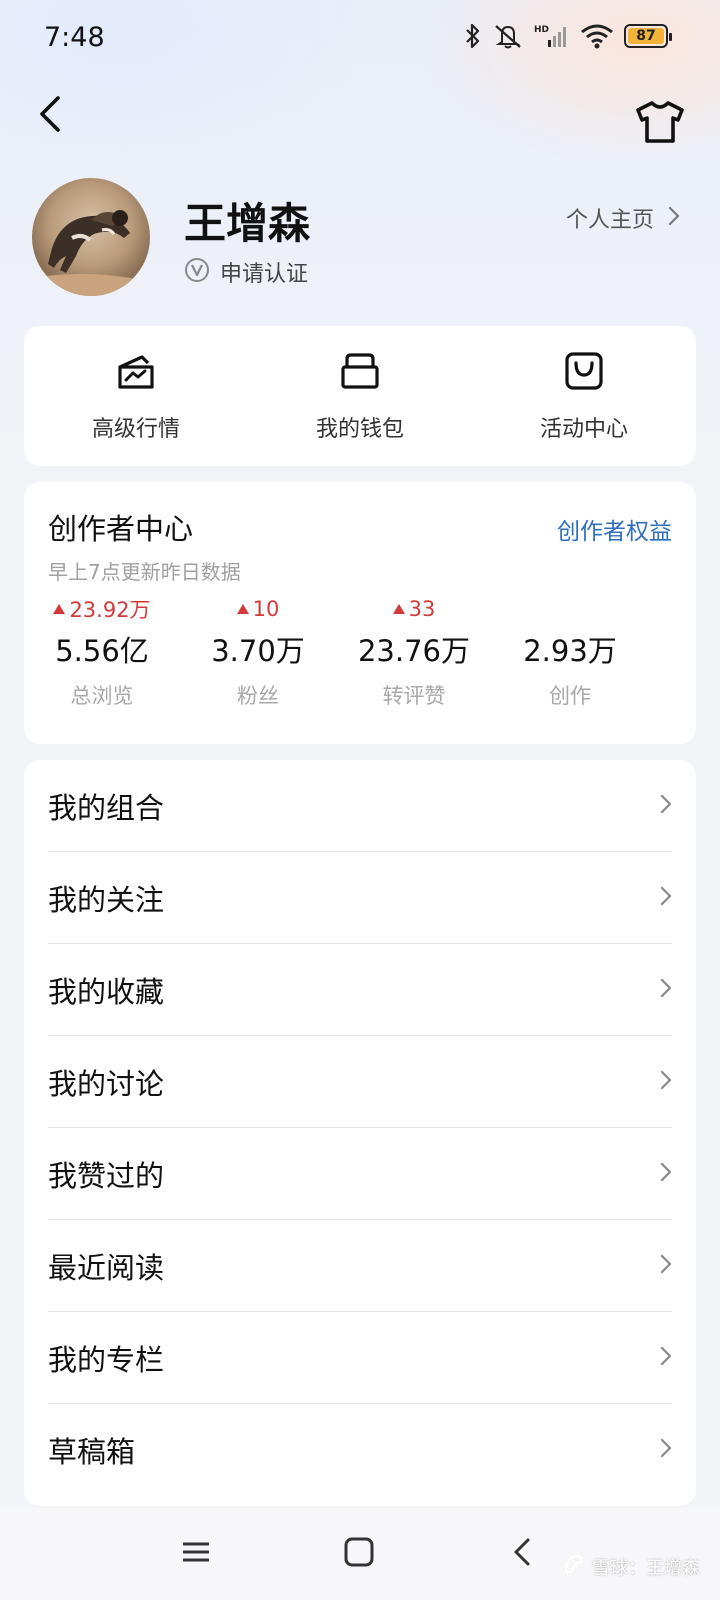  Describe the element at coordinates (247, 223) in the screenshot. I see `profile-name: 王增森` at that location.